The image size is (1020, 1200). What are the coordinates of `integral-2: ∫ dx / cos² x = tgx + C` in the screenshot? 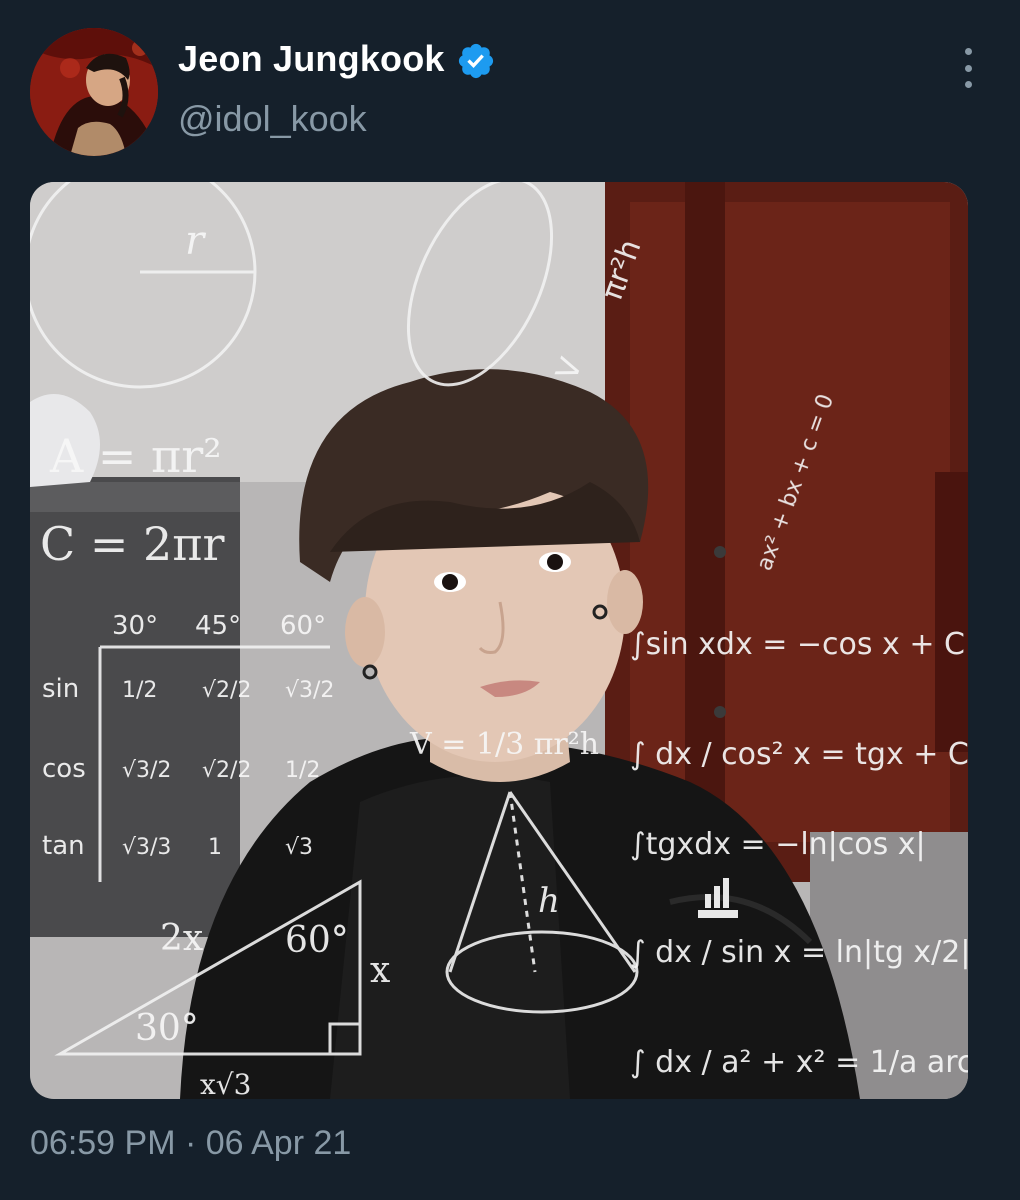 It's located at (799, 754).